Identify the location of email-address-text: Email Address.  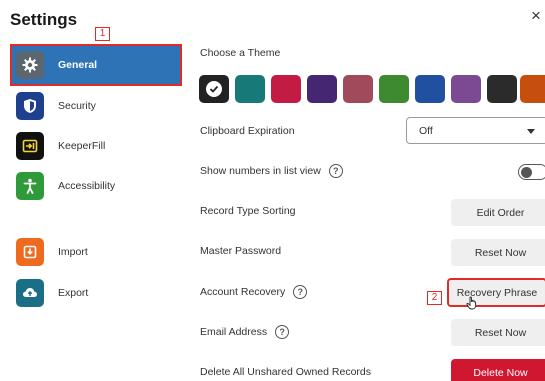
(234, 332).